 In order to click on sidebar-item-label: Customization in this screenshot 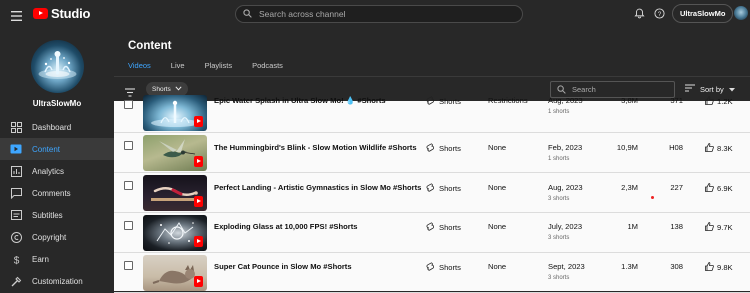, I will do `click(57, 281)`.